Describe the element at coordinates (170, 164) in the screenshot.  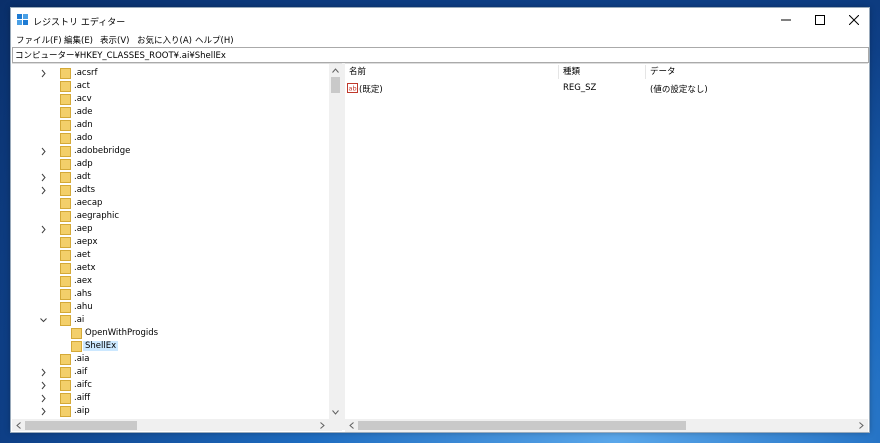
I see `tree-item: .adp` at that location.